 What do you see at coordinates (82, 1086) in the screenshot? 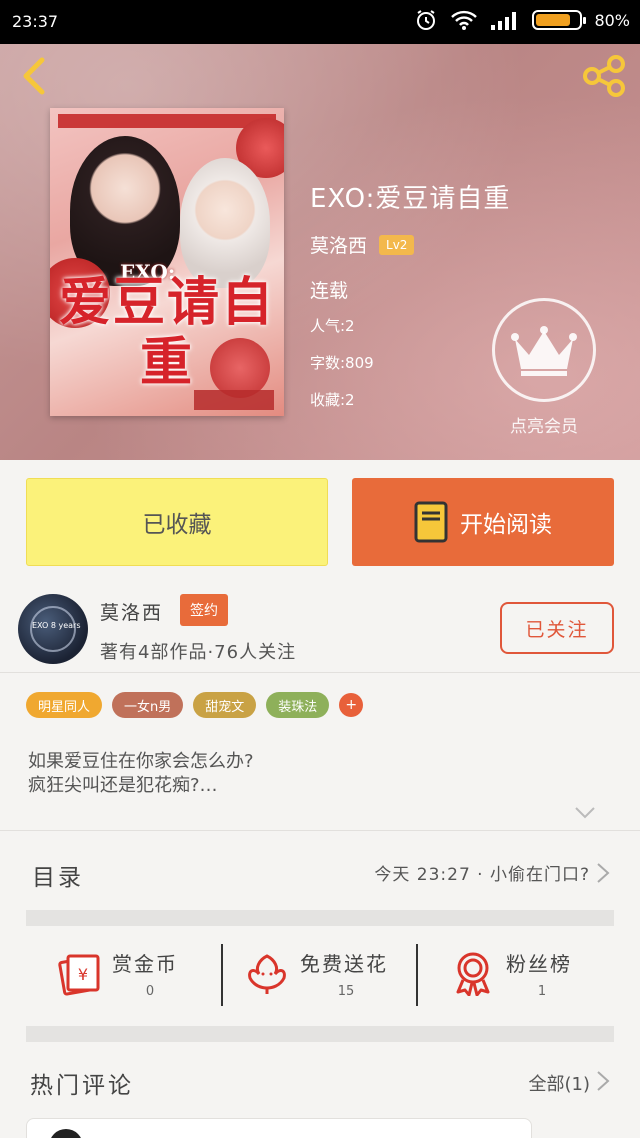
I see `hot-comments-label: 热门评论` at bounding box center [82, 1086].